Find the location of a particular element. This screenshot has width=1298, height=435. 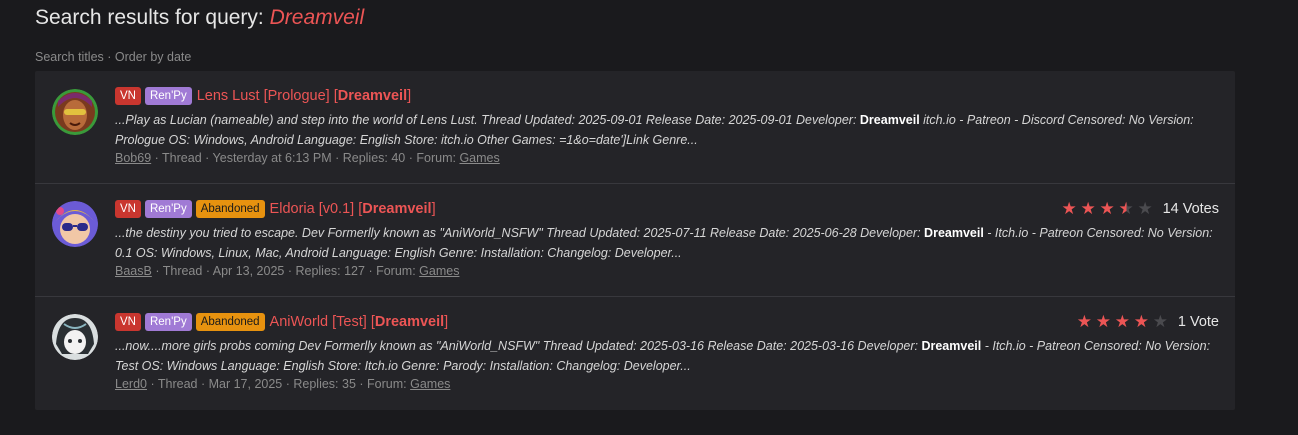

rating: ★ ★ ★ ★ ★ 14 Votes is located at coordinates (1139, 209).